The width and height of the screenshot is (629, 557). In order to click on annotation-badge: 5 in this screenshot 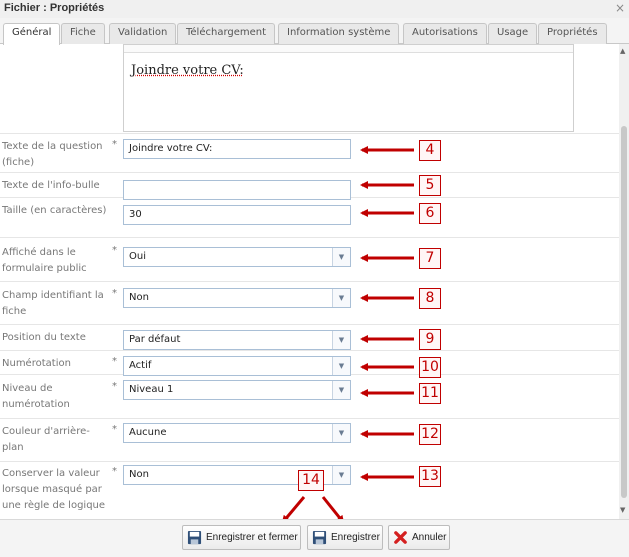, I will do `click(430, 185)`.